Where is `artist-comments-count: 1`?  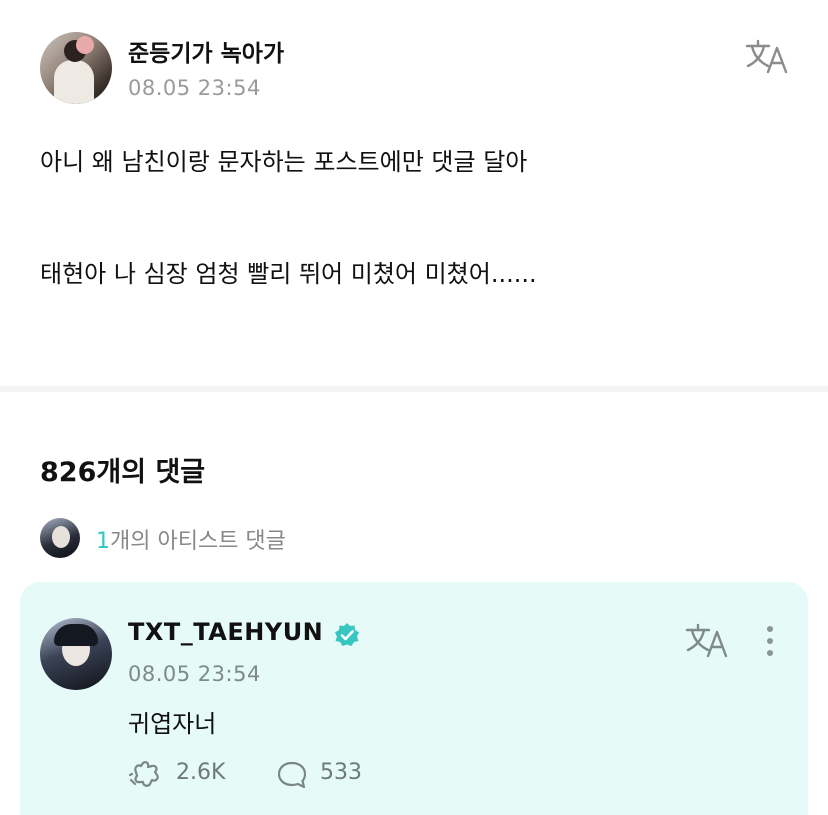 artist-comments-count: 1 is located at coordinates (103, 541).